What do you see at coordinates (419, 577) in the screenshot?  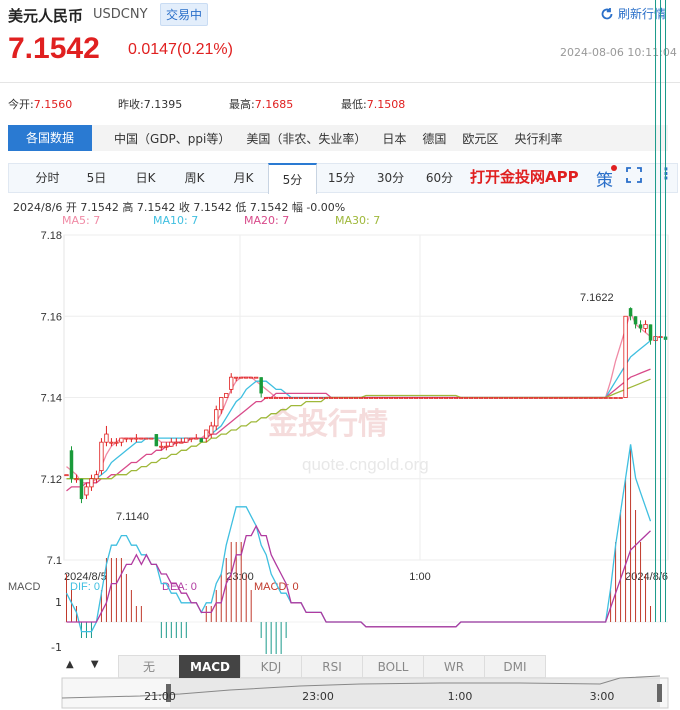 I see `x-tick-label: 1:00` at bounding box center [419, 577].